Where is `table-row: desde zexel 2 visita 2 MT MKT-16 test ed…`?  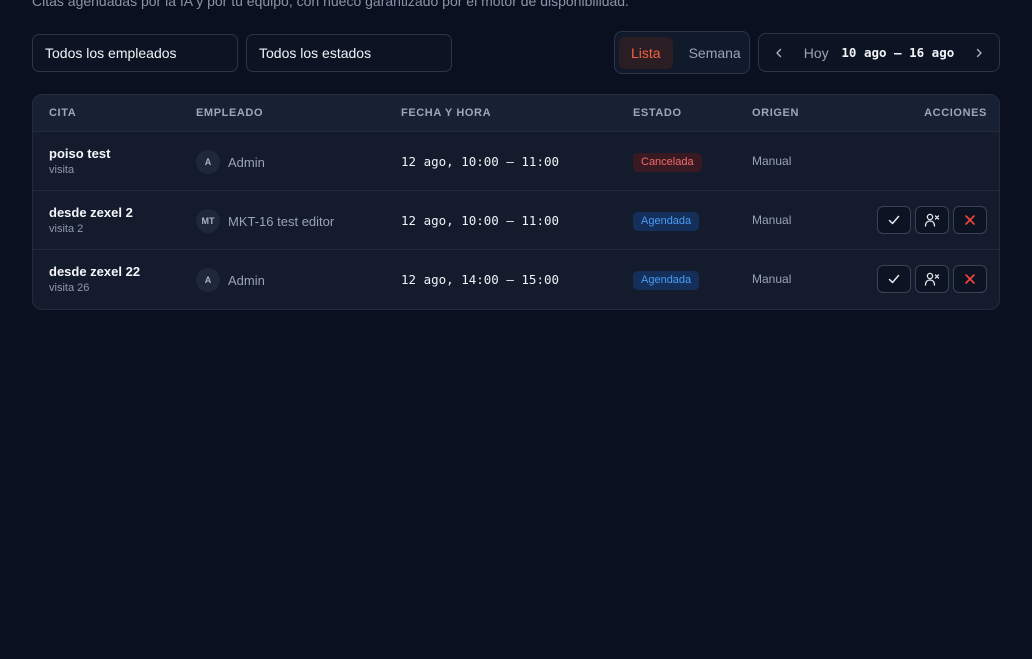
table-row: desde zexel 2 visita 2 MT MKT-16 test ed… is located at coordinates (516, 220).